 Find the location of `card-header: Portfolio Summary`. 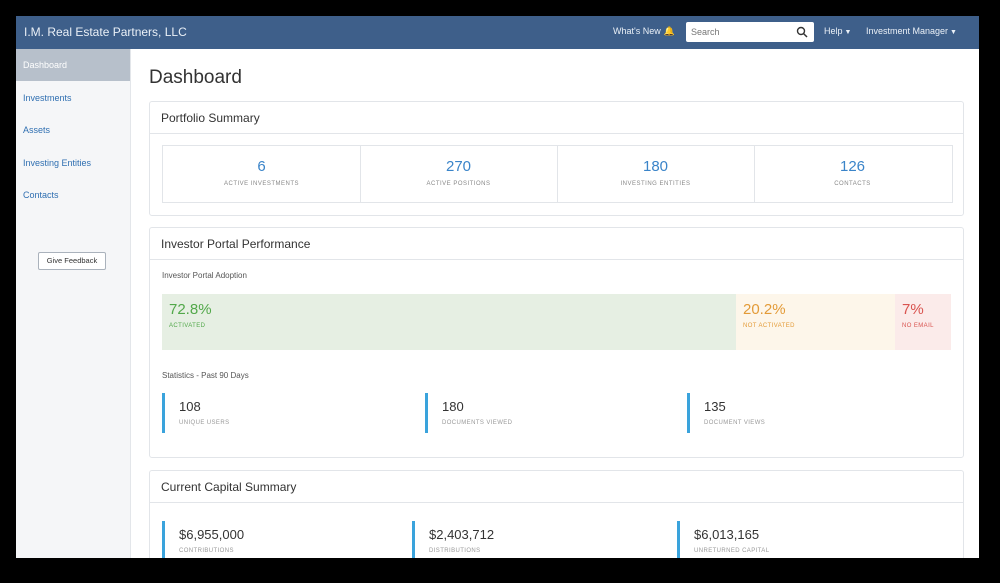

card-header: Portfolio Summary is located at coordinates (556, 118).